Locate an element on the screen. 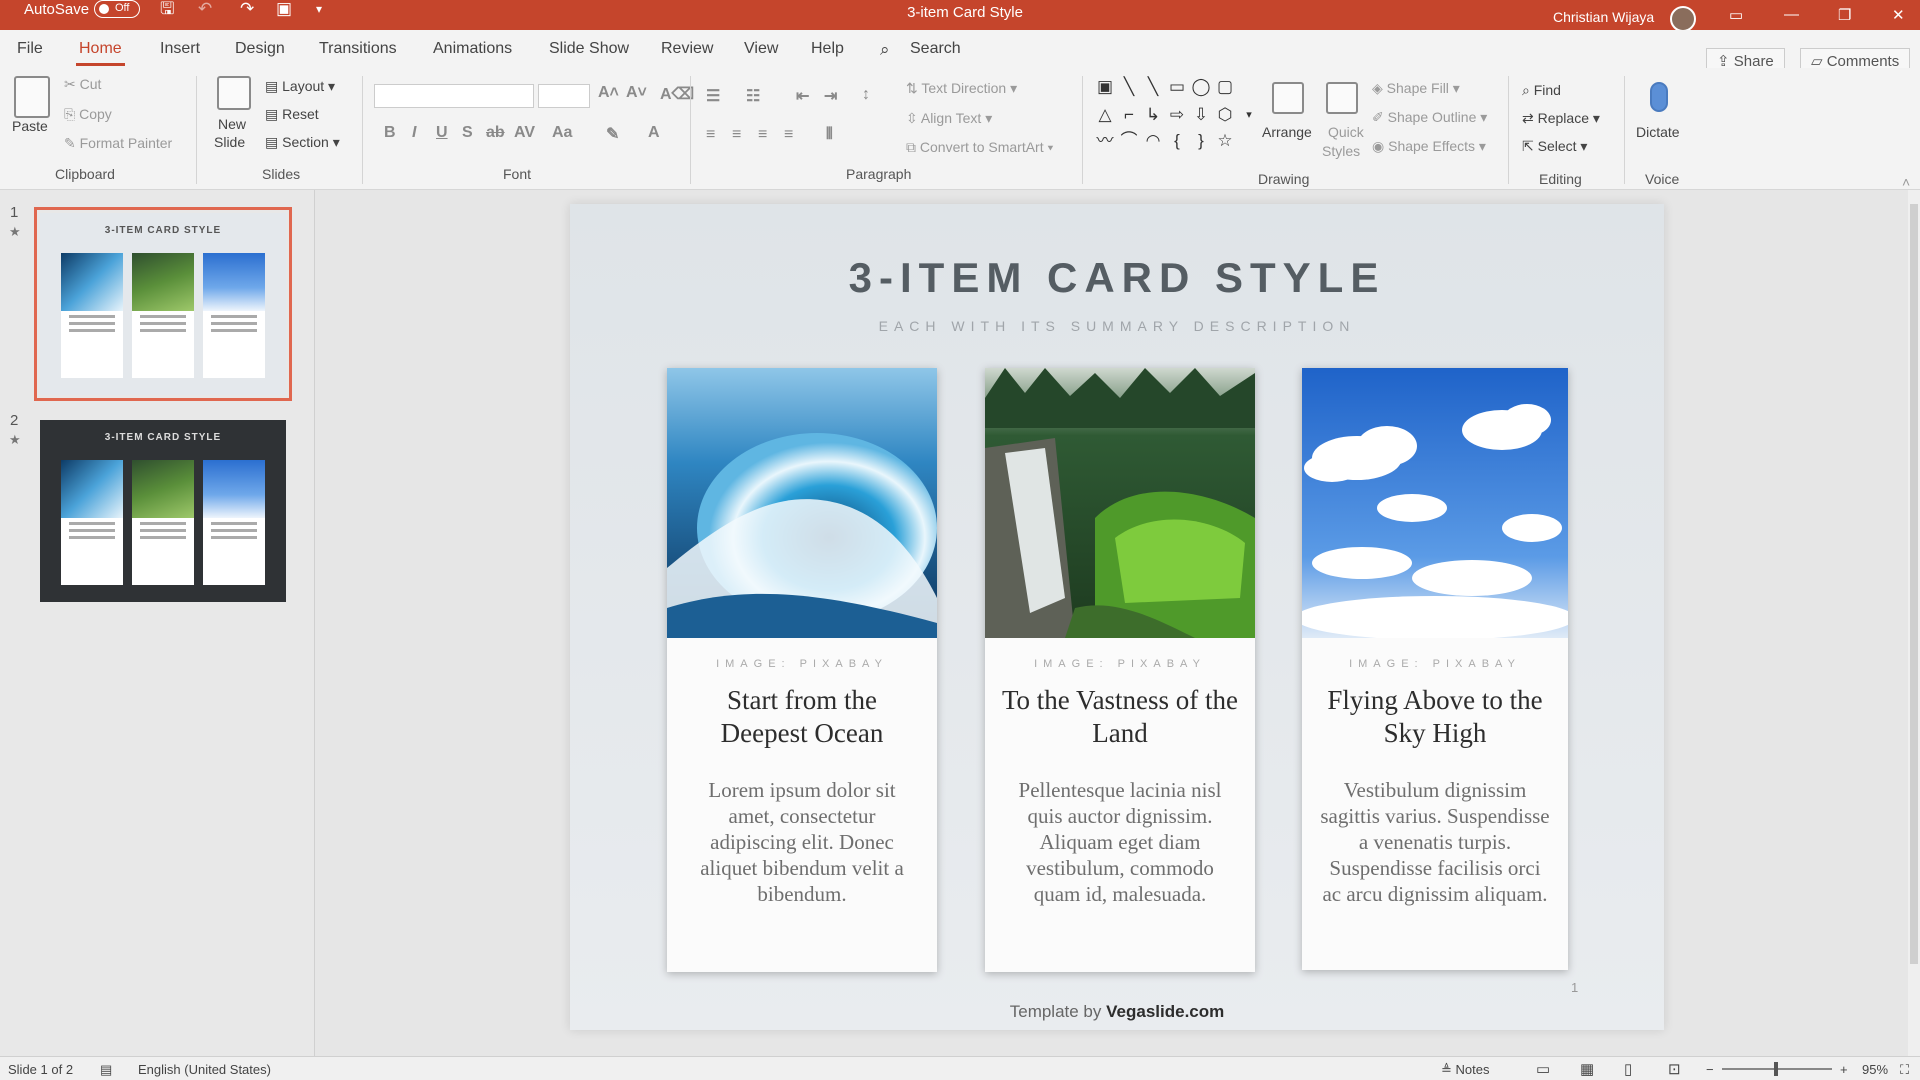  search-icon: ⌕ is located at coordinates (885, 50).